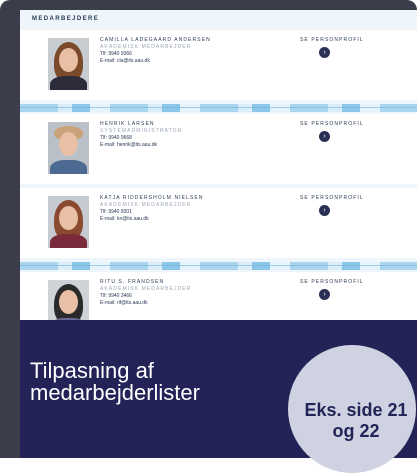  Describe the element at coordinates (66, 19) in the screenshot. I see `section-title: MEDARBEJDERE` at that location.